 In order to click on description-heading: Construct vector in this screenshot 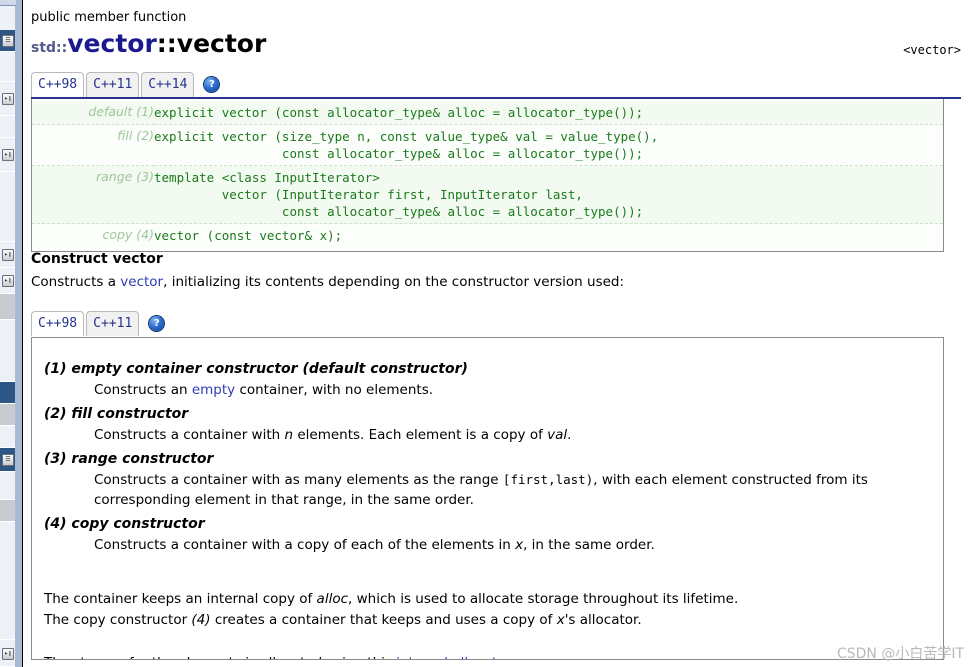, I will do `click(97, 259)`.